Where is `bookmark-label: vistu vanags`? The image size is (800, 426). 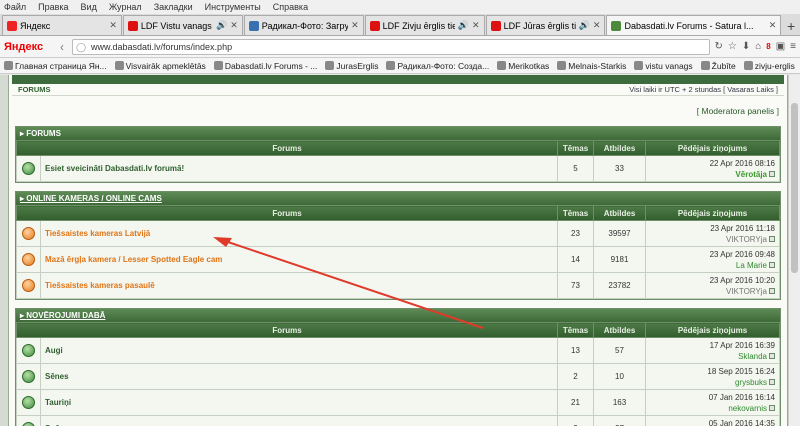 bookmark-label: vistu vanags is located at coordinates (669, 65).